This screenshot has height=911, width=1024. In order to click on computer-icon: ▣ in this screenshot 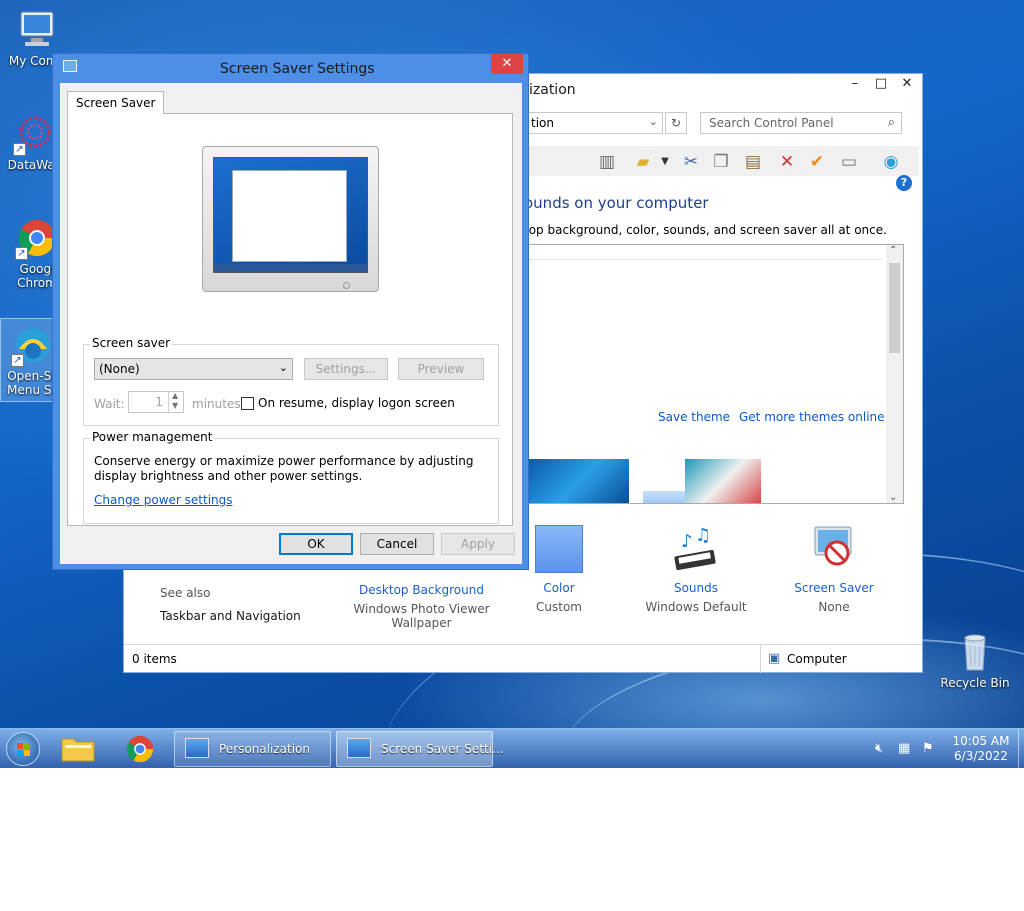, I will do `click(774, 658)`.